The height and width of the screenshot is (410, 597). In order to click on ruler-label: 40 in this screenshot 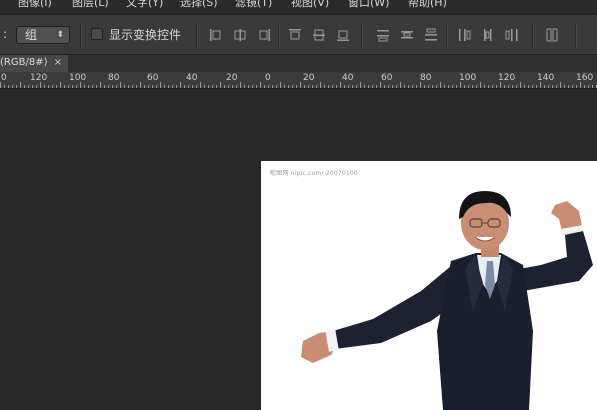, I will do `click(192, 78)`.